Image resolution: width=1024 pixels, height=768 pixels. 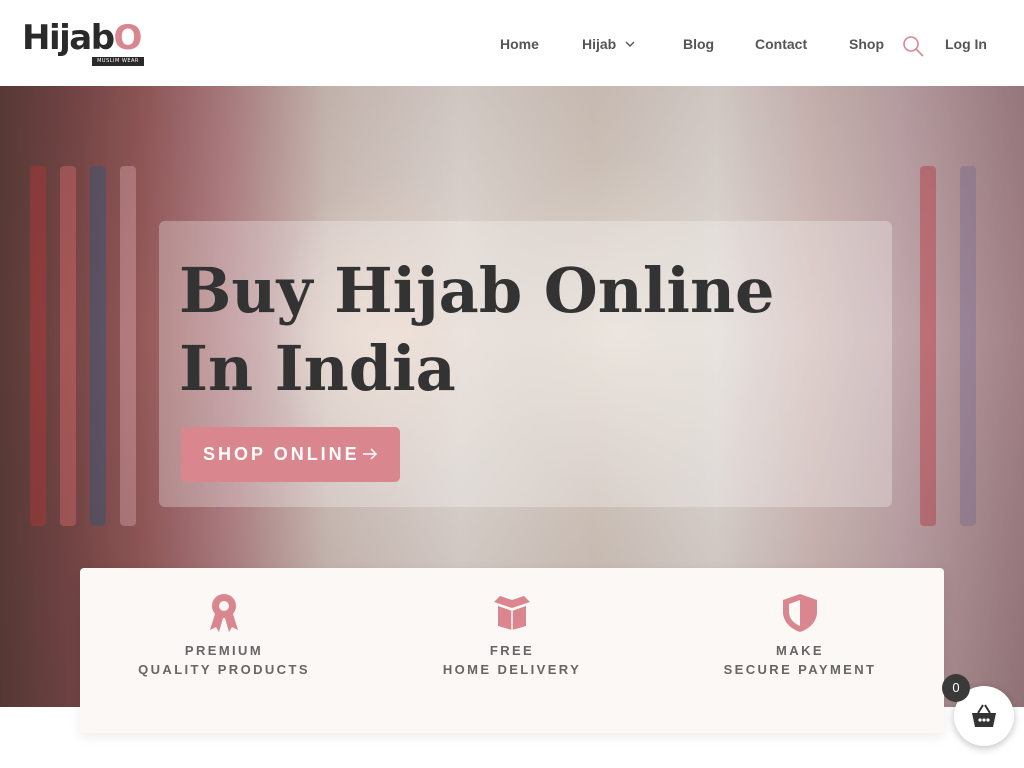 I want to click on feature-free-delivery: FREE HOME DELIVERY, so click(x=512, y=650).